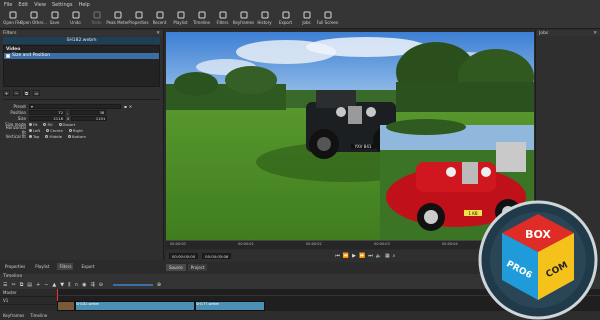  What do you see at coordinates (76, 136) in the screenshot?
I see `vfit-bottom-radio: Bottom` at bounding box center [76, 136].